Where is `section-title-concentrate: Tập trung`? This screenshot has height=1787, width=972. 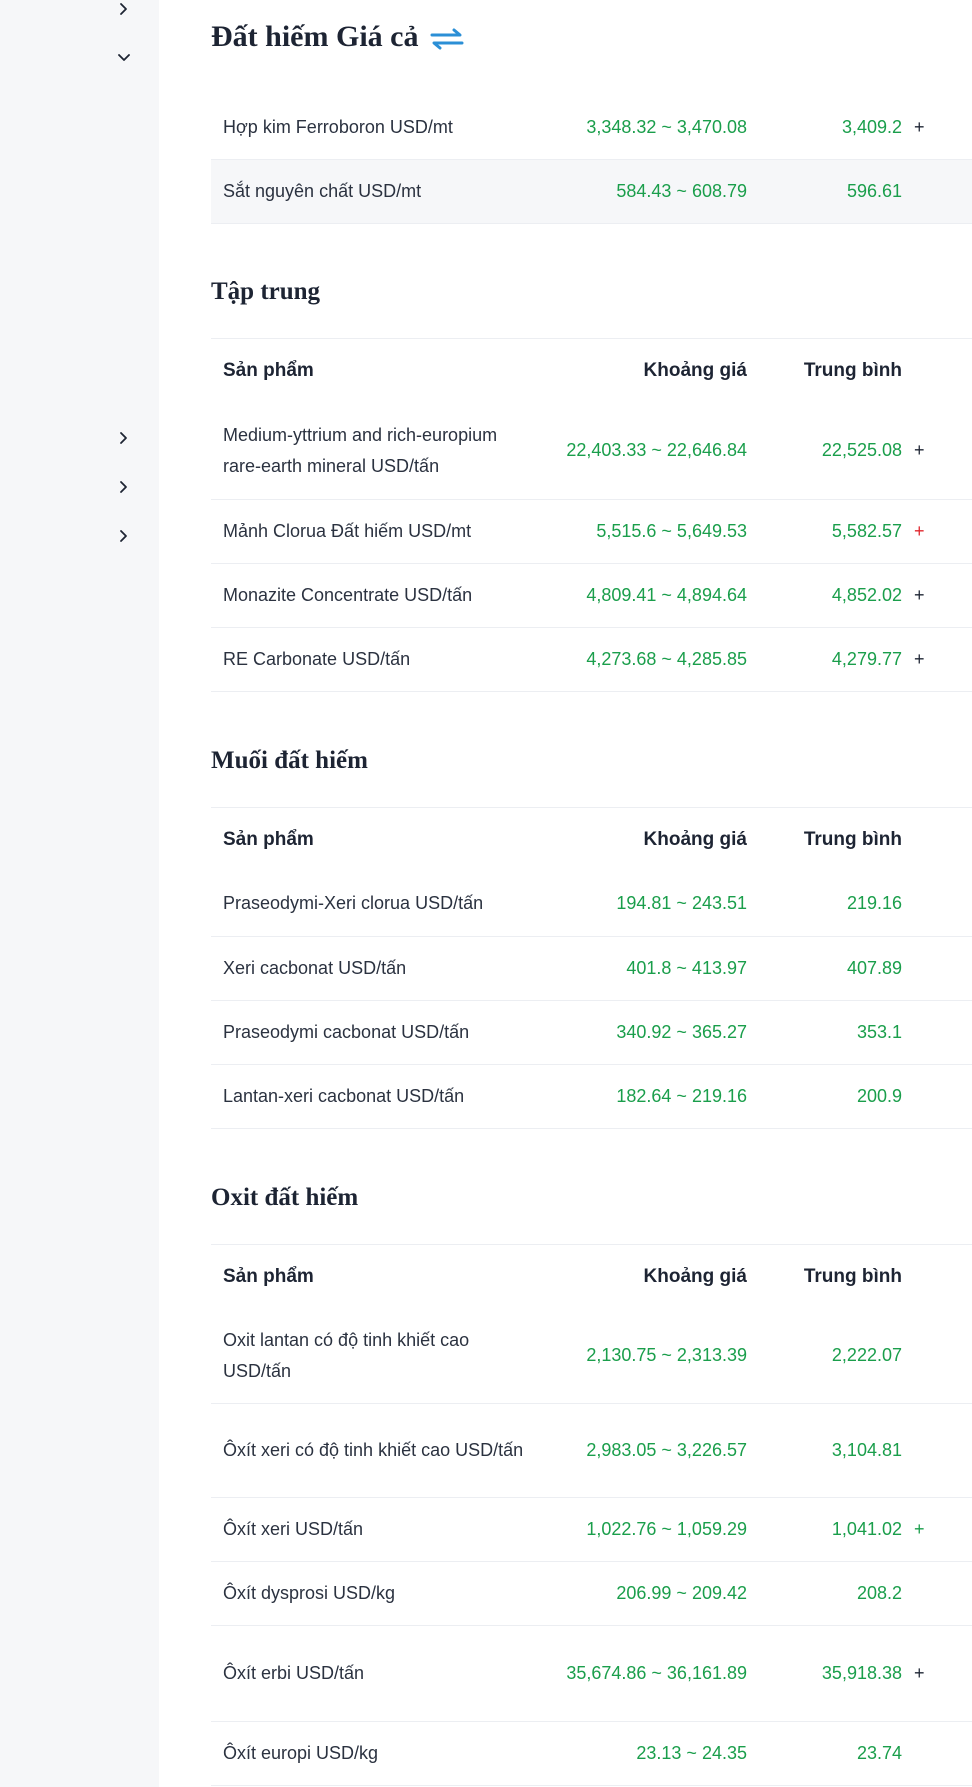
section-title-concentrate: Tập trung is located at coordinates (266, 291).